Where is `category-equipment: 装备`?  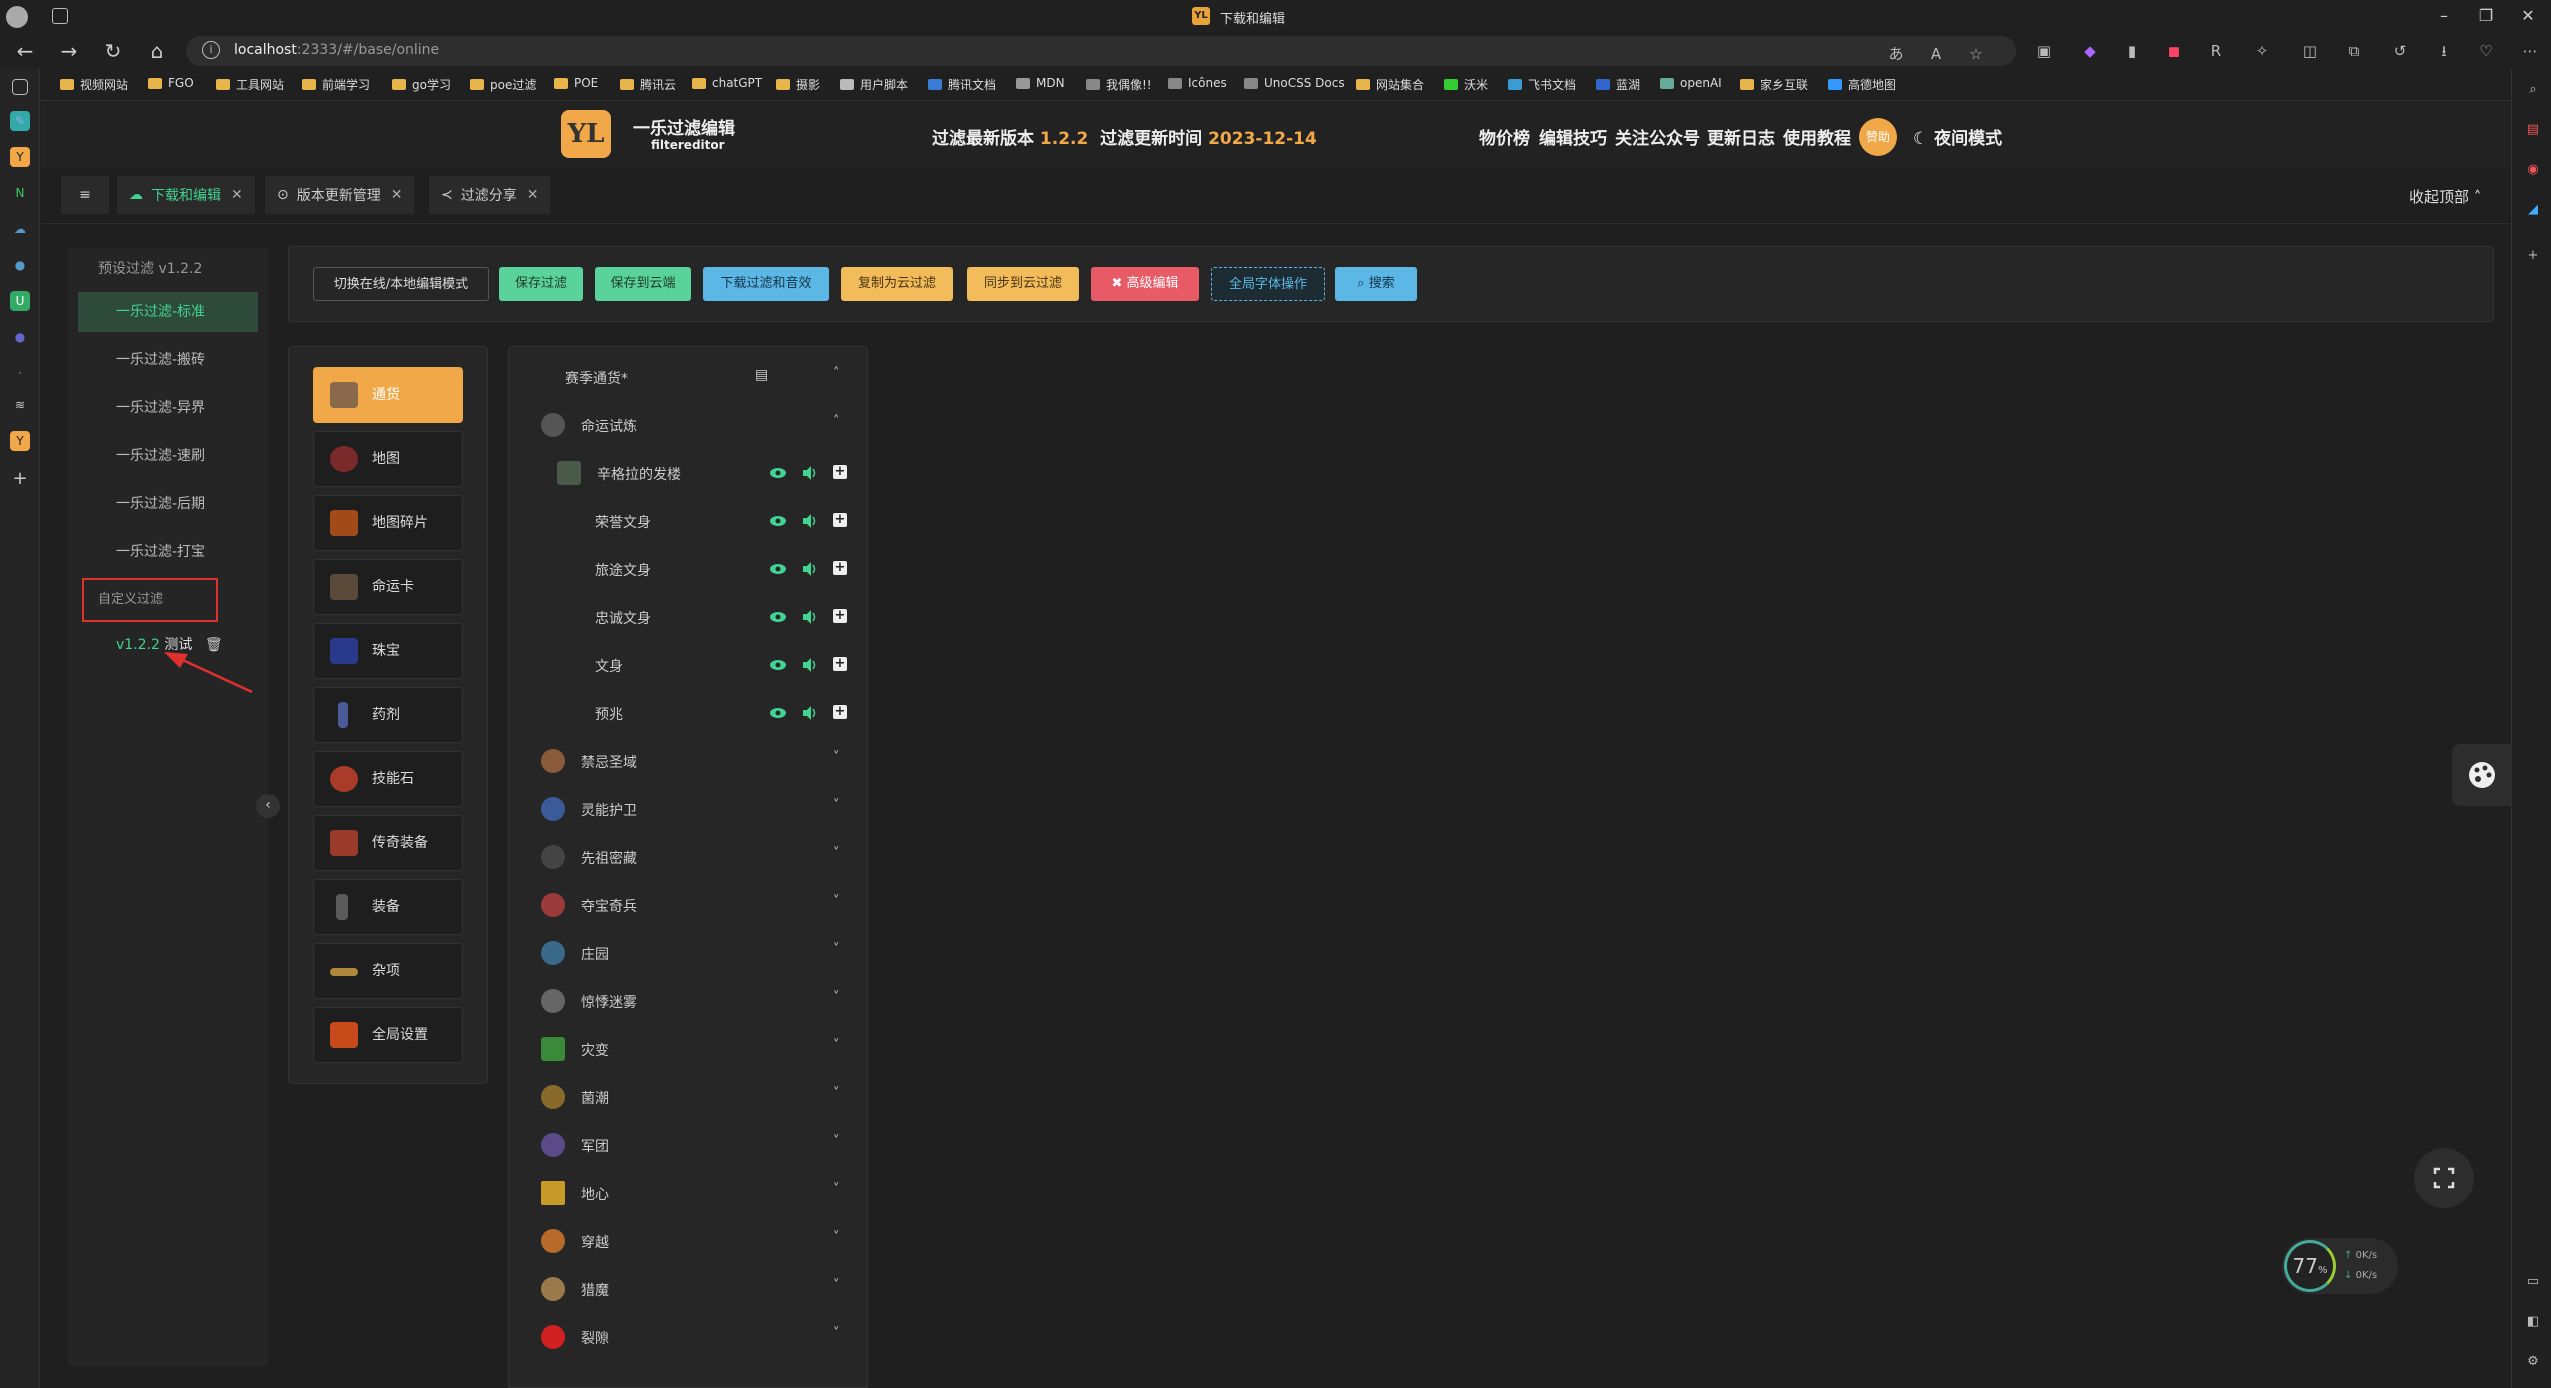 category-equipment: 装备 is located at coordinates (388, 907).